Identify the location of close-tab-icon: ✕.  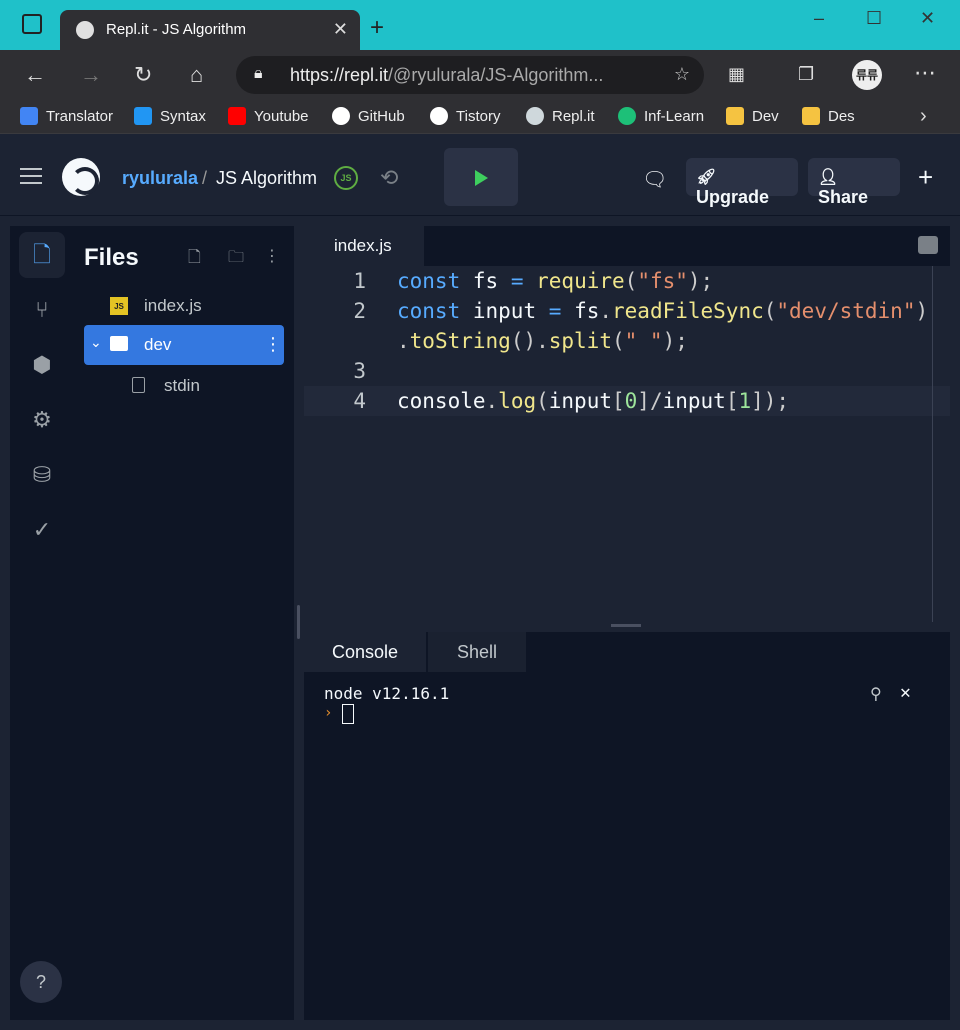
(340, 29).